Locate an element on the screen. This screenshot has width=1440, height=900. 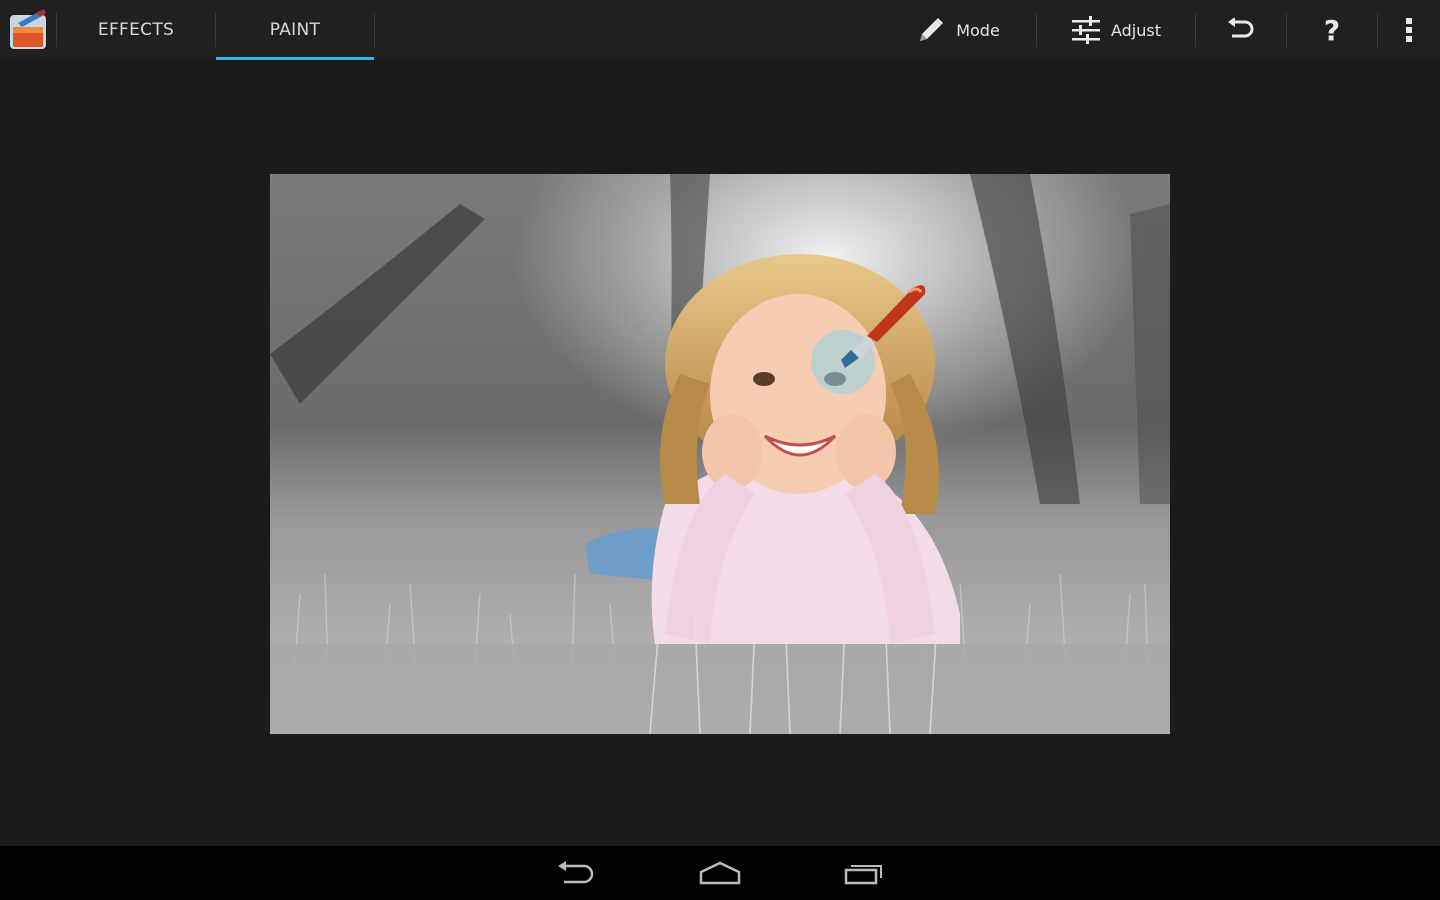
paint-brush-cursor is located at coordinates (870, 365).